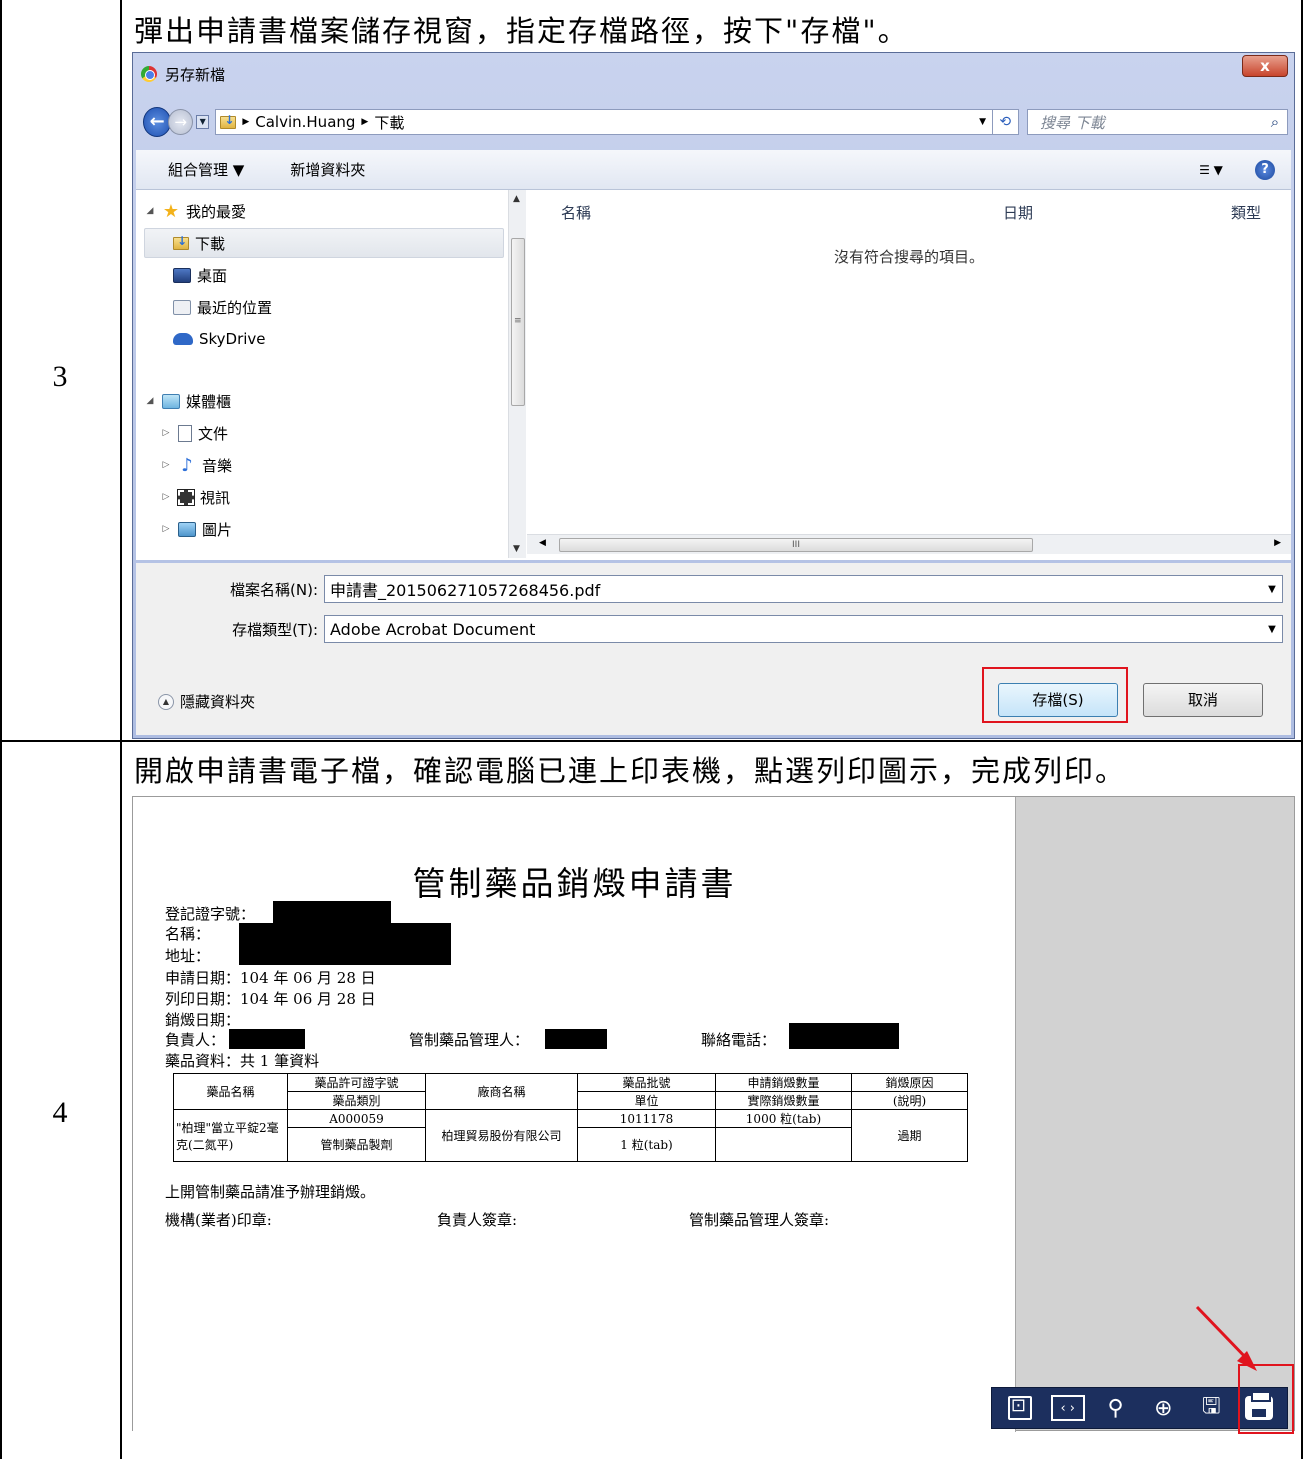  What do you see at coordinates (195, 211) in the screenshot?
I see `tree-item-favorites: ◢ ★ 我的最愛` at bounding box center [195, 211].